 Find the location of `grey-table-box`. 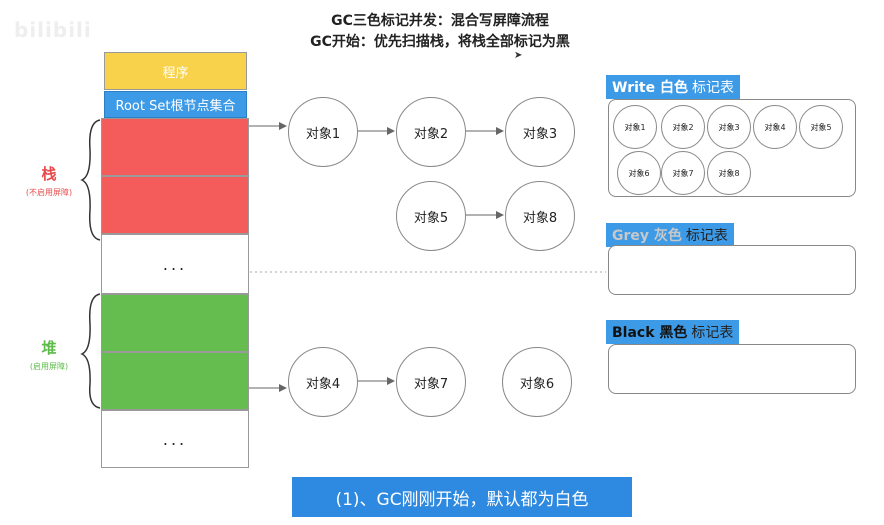

grey-table-box is located at coordinates (732, 270).